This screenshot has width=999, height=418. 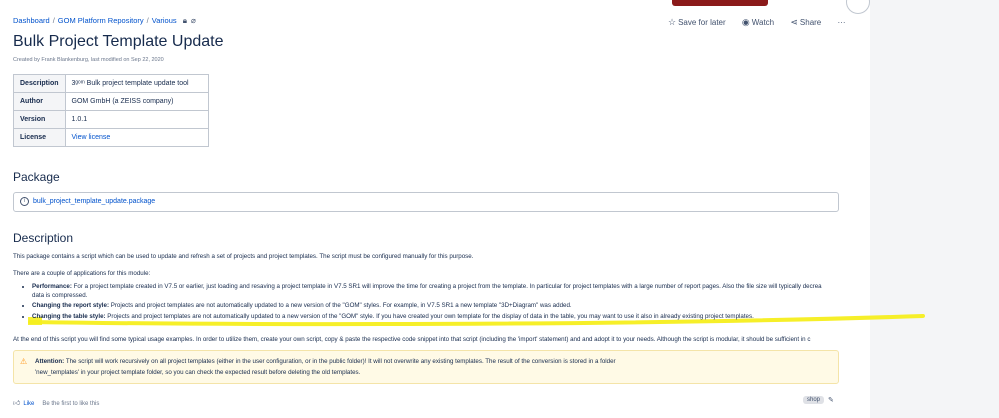 I want to click on package-download-link: bulk_project_template_update.package, so click(x=94, y=201).